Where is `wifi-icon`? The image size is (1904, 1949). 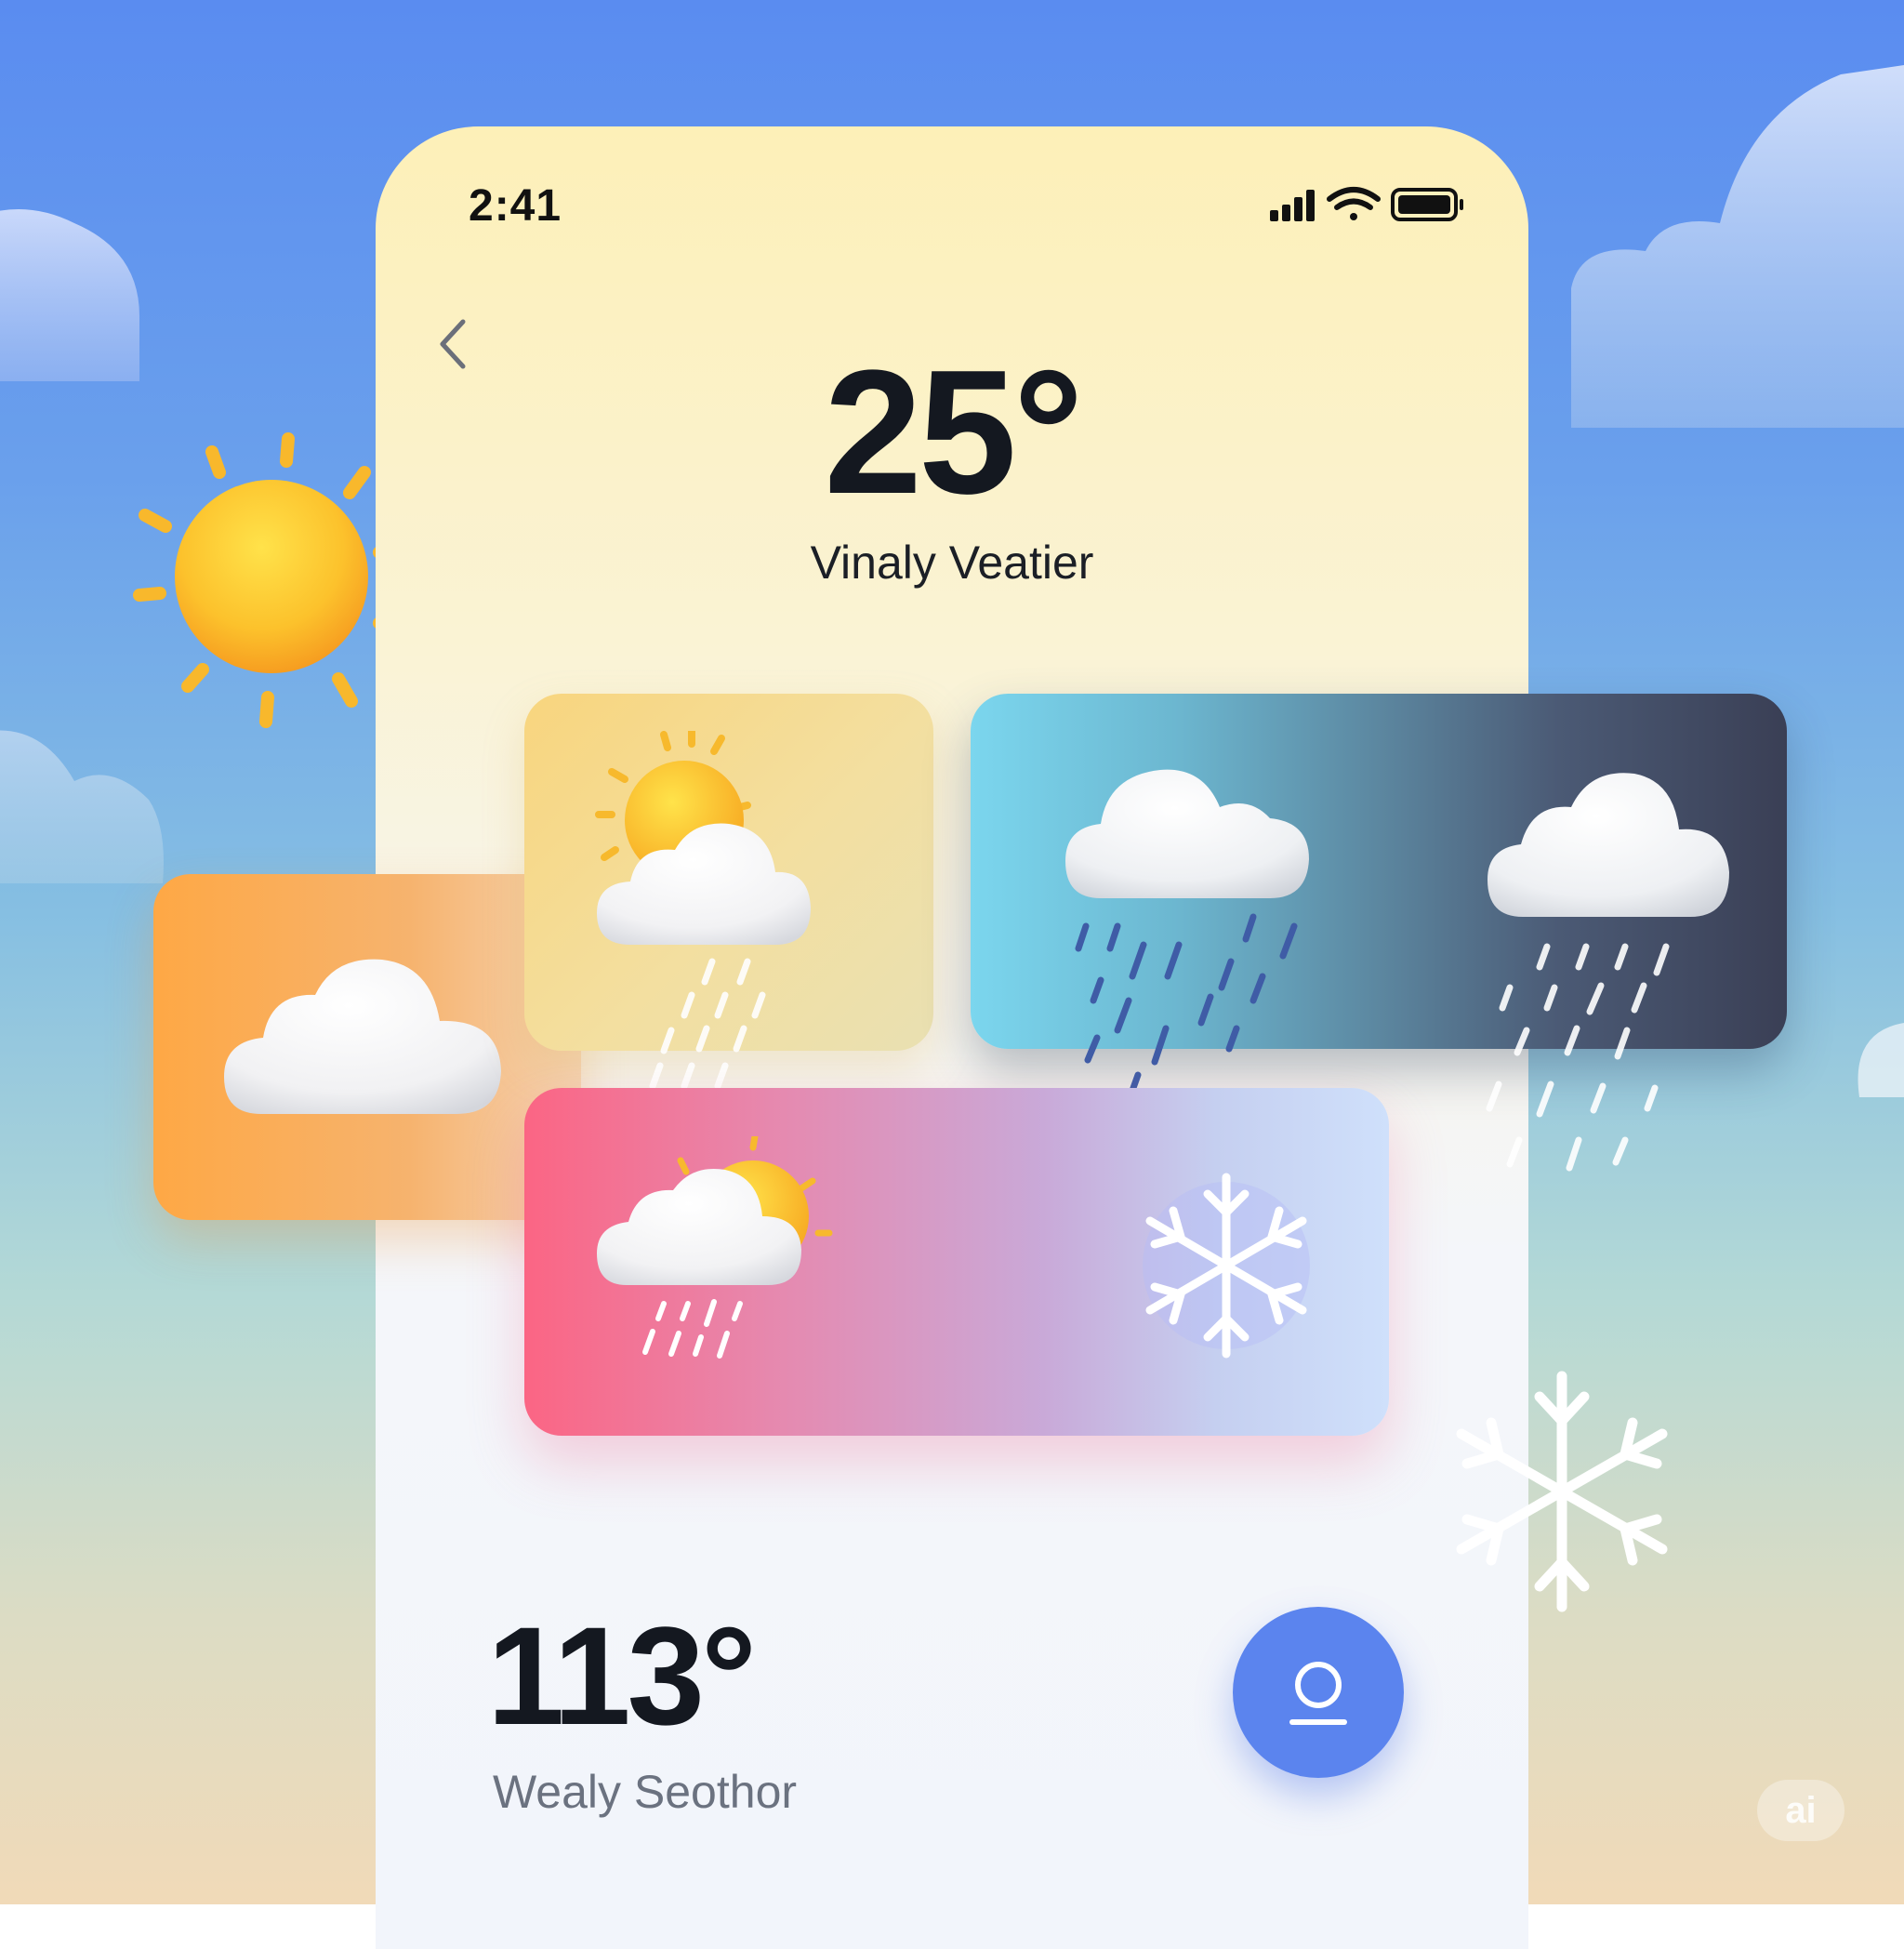
wifi-icon is located at coordinates (1354, 203).